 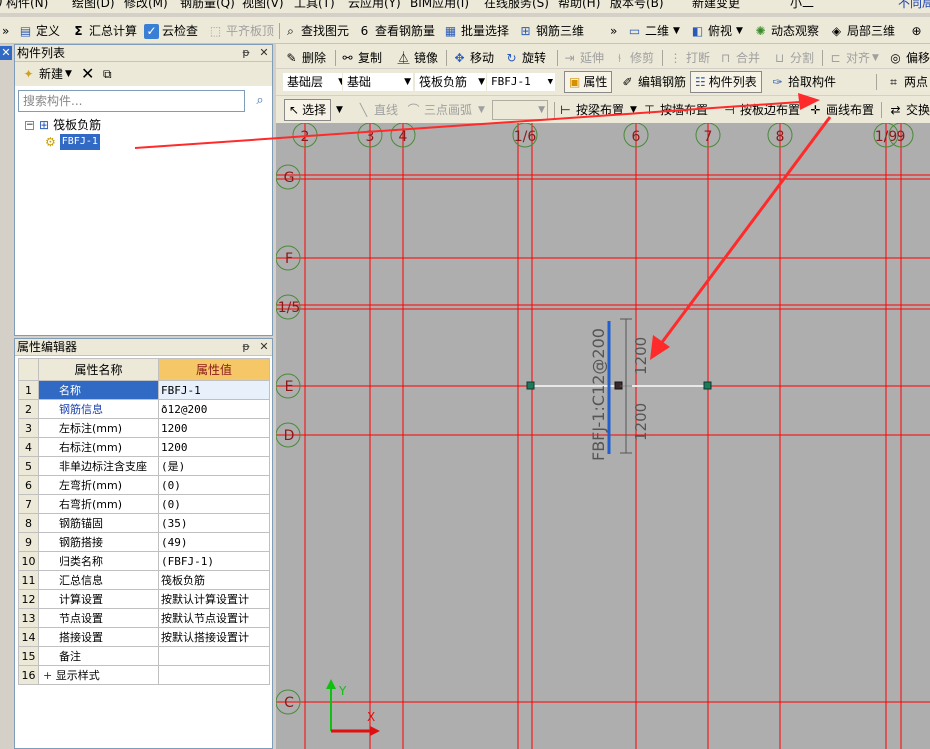 I want to click on move-button: ✥ 移动, so click(x=473, y=58).